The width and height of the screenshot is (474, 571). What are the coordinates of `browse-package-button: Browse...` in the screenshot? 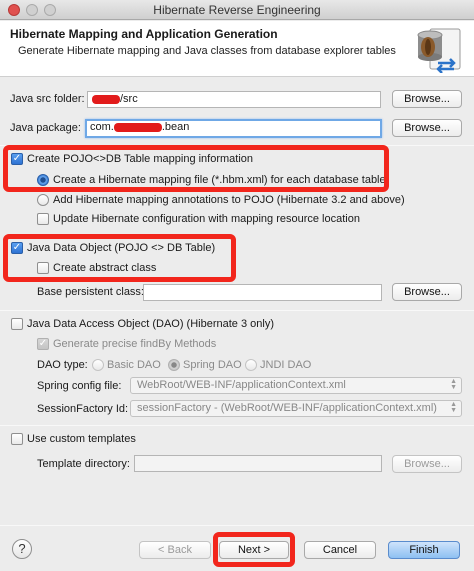 It's located at (427, 128).